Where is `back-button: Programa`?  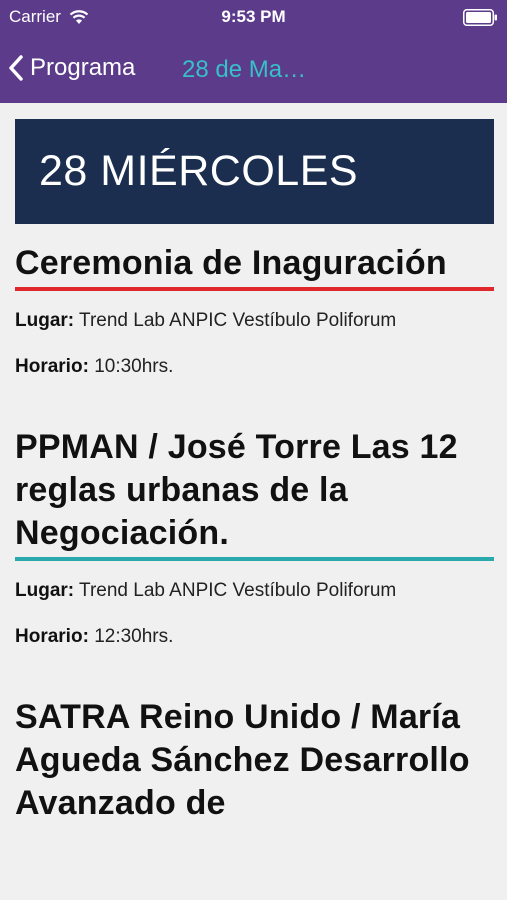
back-button: Programa is located at coordinates (71, 68).